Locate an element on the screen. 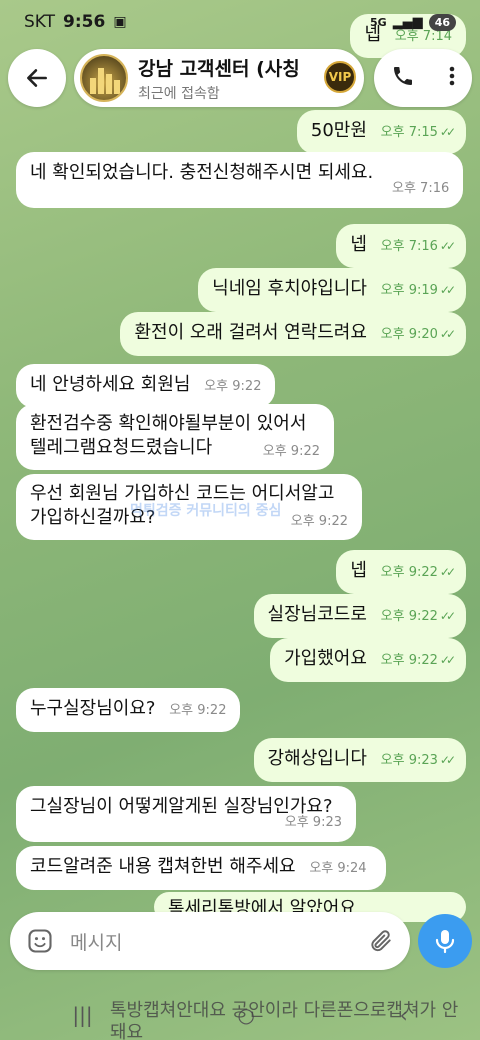 The width and height of the screenshot is (480, 1040). message-input: 메시지 is located at coordinates (219, 941).